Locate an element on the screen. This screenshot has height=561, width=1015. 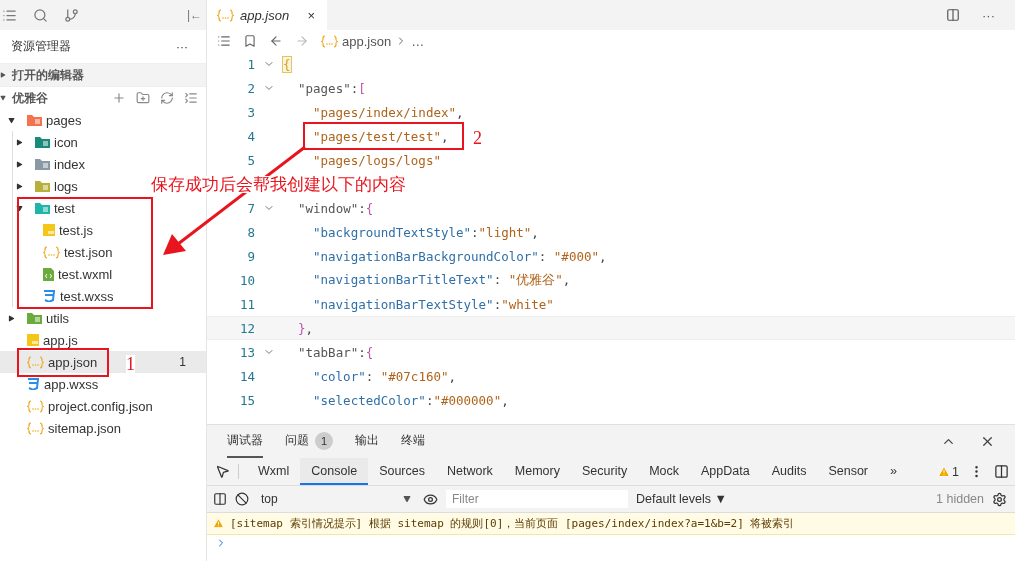
dock-icon is located at coordinates (1001, 471).